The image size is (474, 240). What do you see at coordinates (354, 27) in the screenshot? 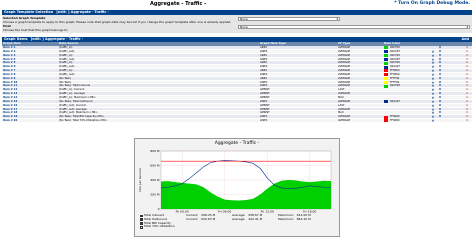
I see `host-select: None` at bounding box center [354, 27].